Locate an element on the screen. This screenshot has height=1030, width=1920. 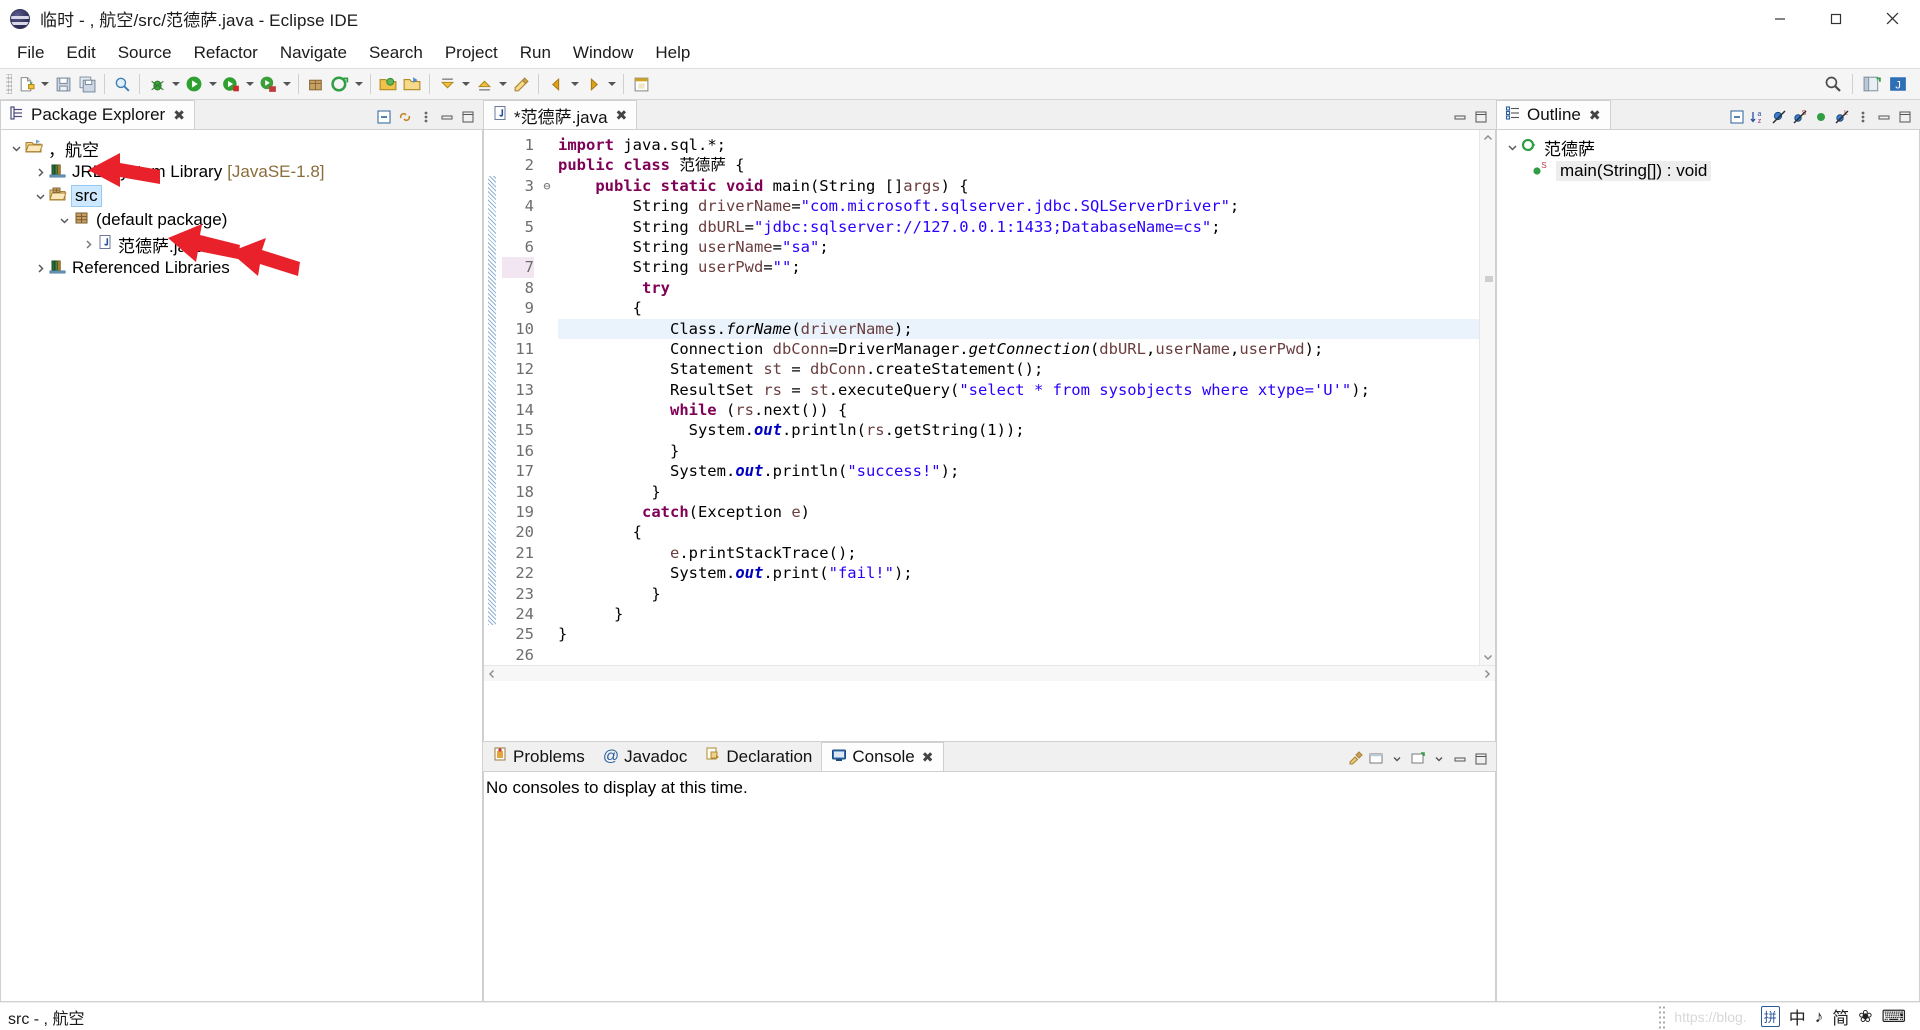
ime-pinyin-icon: 拼 is located at coordinates (1770, 1016).